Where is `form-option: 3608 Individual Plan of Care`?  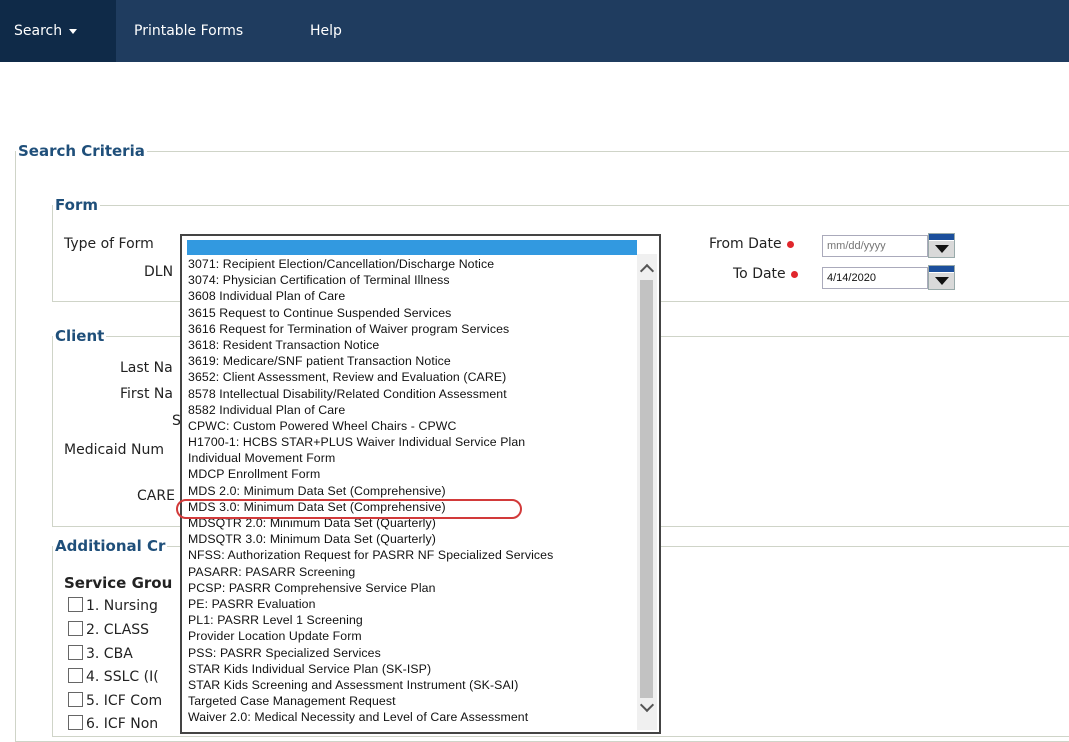
form-option: 3608 Individual Plan of Care is located at coordinates (413, 296).